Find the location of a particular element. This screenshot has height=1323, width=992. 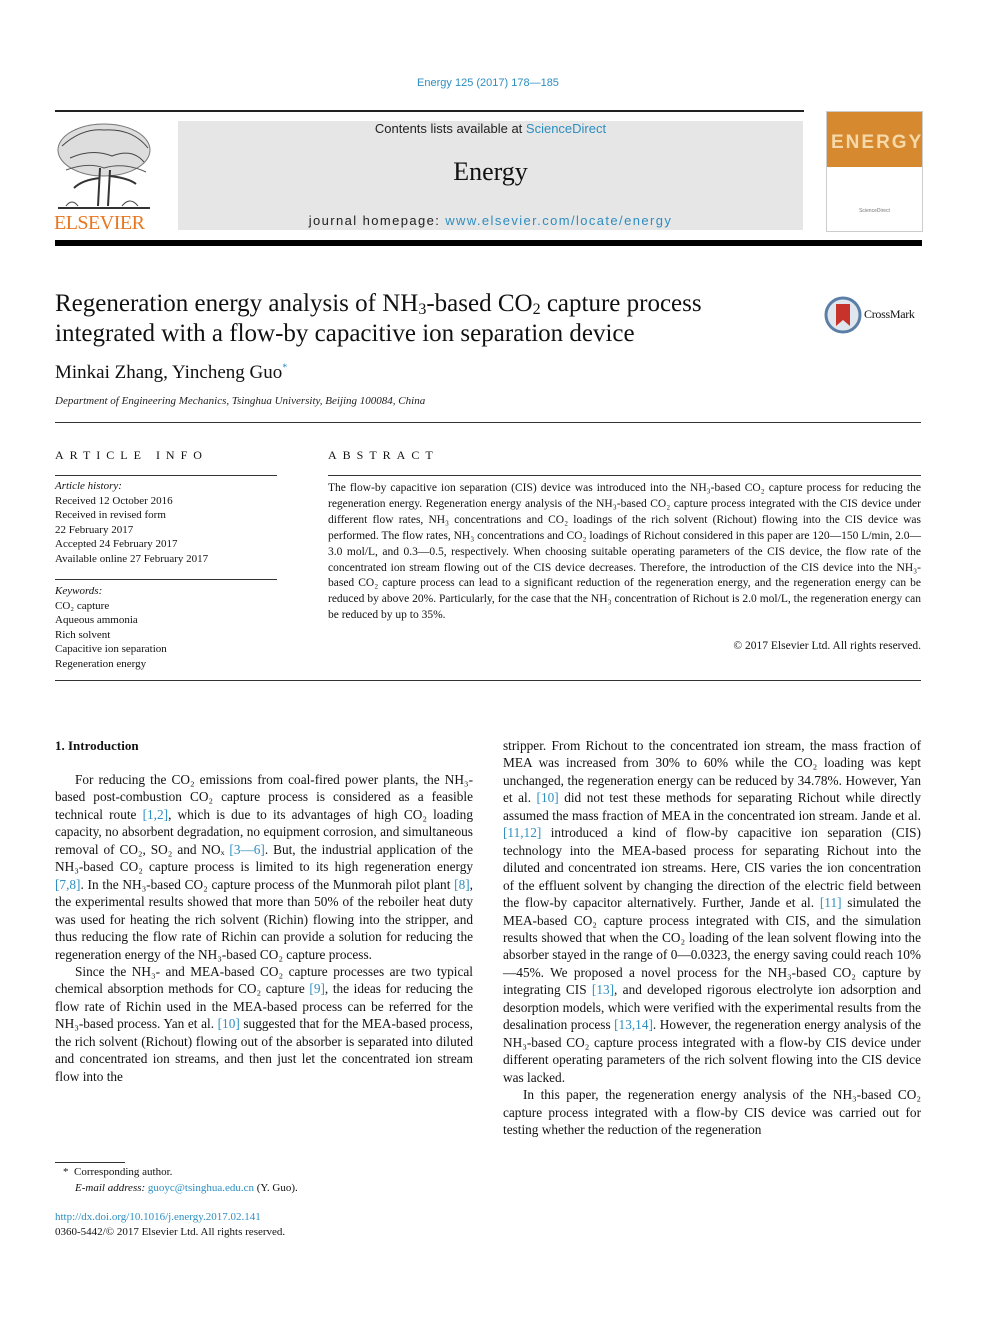

contents-prefix: Contents lists available at is located at coordinates (450, 128).